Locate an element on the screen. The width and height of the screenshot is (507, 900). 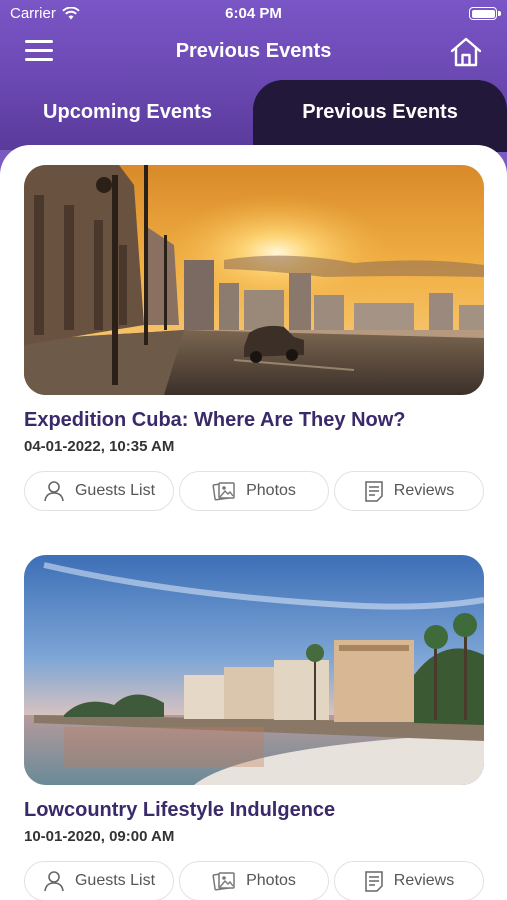
nav-bar: Previous Events is located at coordinates (253, 52).